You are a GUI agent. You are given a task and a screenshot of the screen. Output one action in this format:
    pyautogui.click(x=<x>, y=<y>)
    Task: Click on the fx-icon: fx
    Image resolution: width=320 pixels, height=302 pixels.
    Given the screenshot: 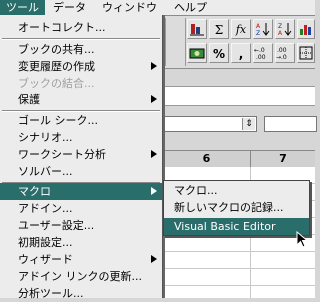 What is the action you would take?
    pyautogui.click(x=241, y=29)
    